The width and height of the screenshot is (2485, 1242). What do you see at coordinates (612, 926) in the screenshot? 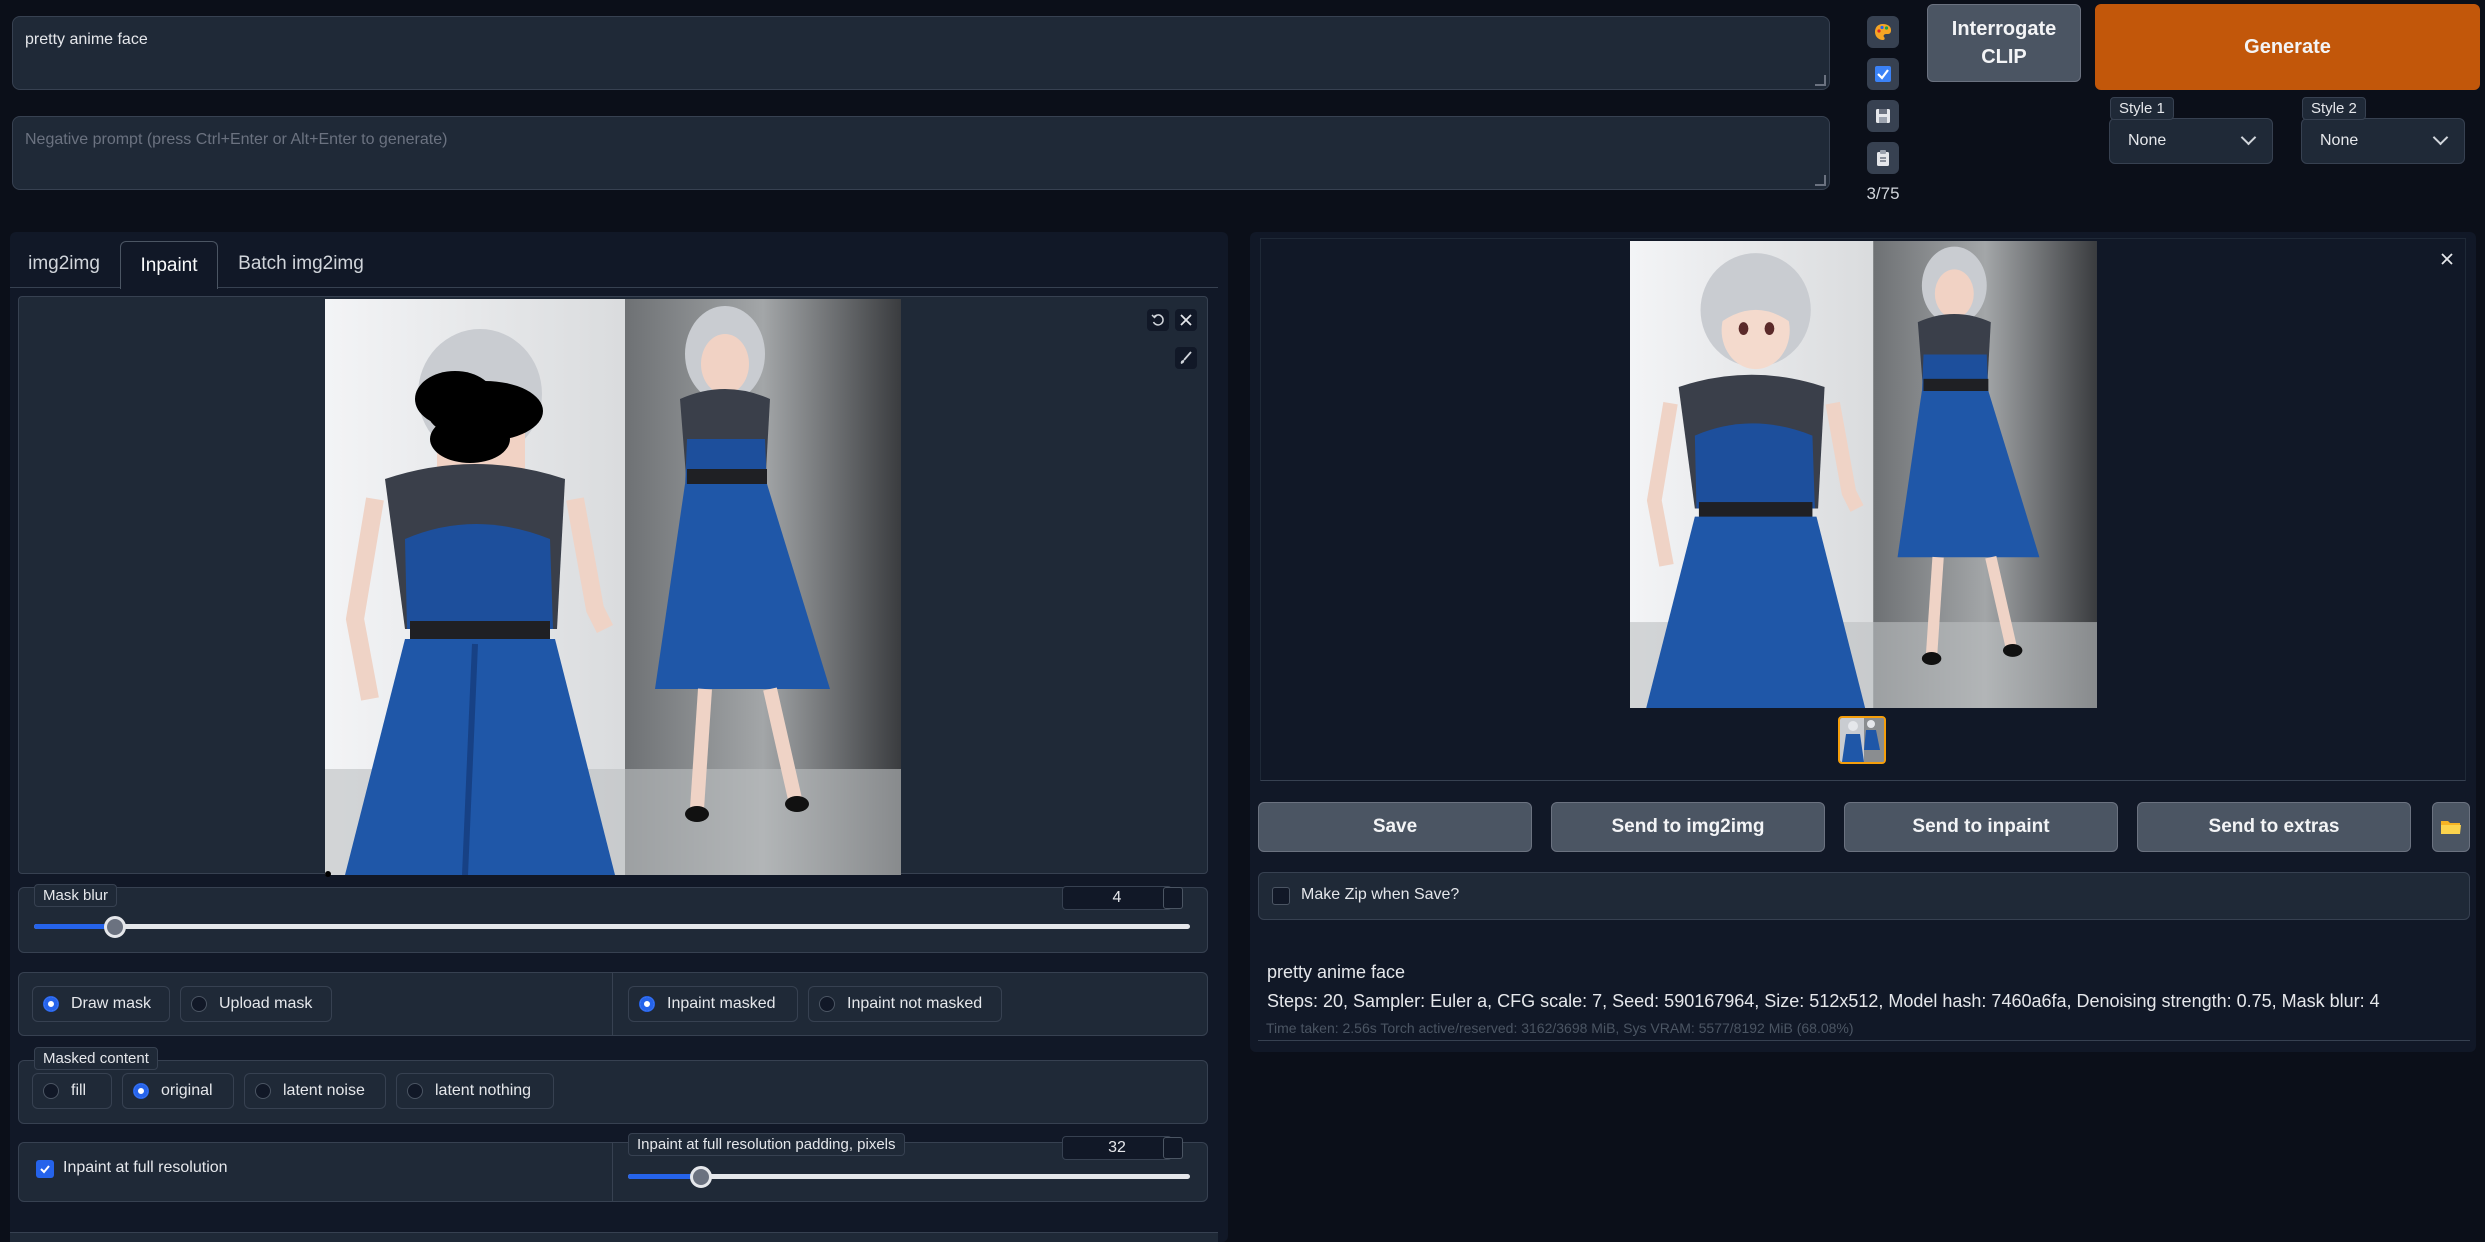
I see `mask-blur-slider` at bounding box center [612, 926].